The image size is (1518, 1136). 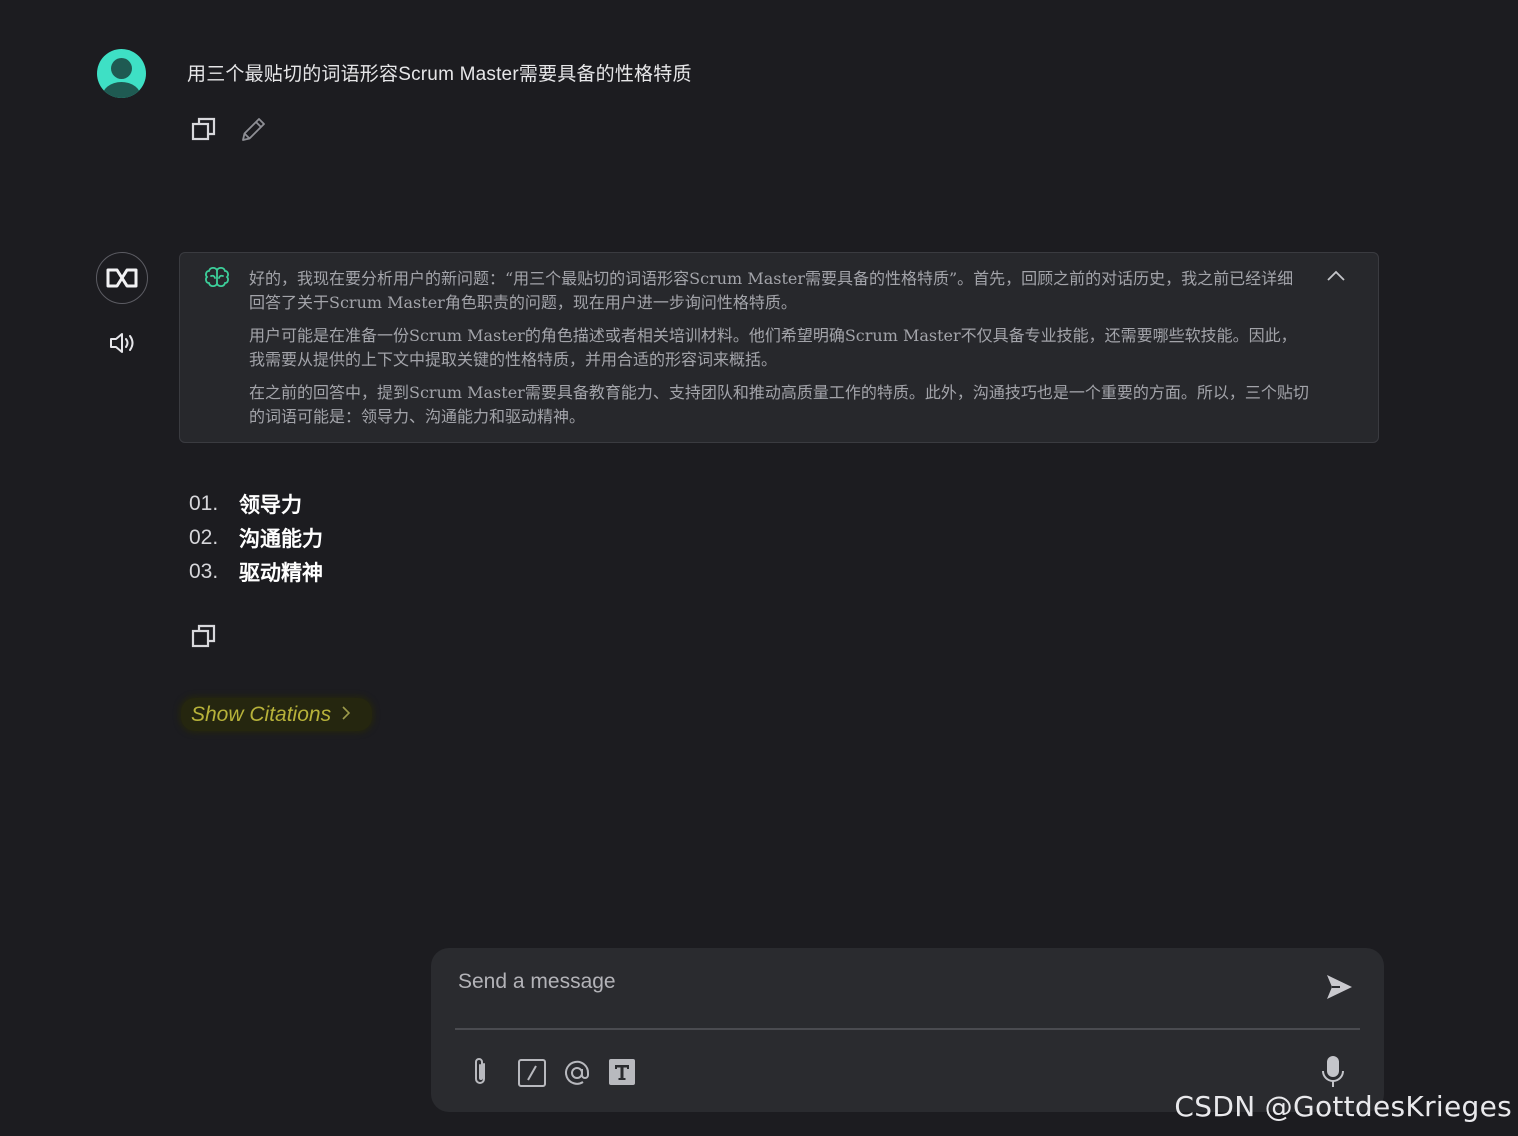 What do you see at coordinates (123, 343) in the screenshot?
I see `speaker-icon` at bounding box center [123, 343].